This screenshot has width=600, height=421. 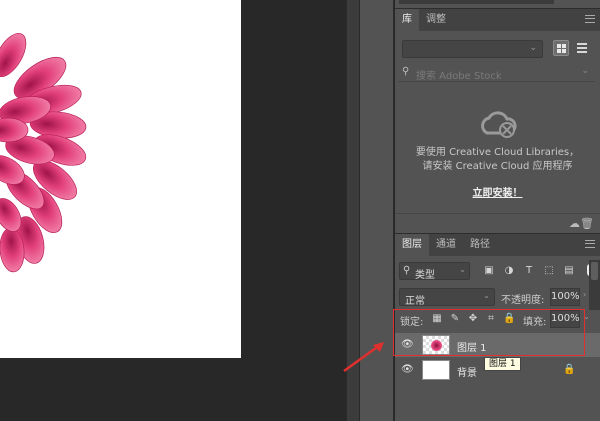 I want to click on tab-layers: 图层, so click(x=412, y=245).